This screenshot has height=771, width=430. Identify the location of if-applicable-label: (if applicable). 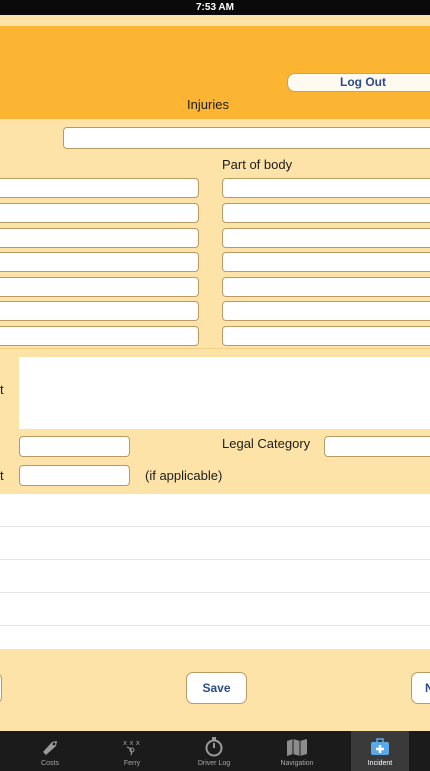
(184, 475).